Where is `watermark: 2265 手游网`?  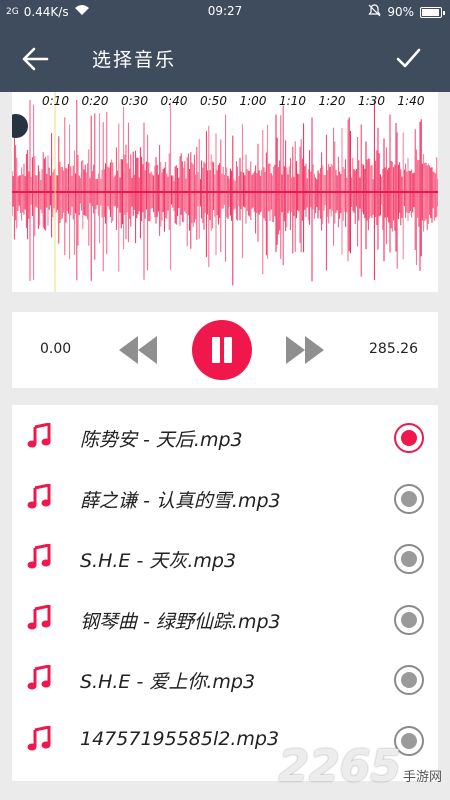 watermark: 2265 手游网 is located at coordinates (360, 766).